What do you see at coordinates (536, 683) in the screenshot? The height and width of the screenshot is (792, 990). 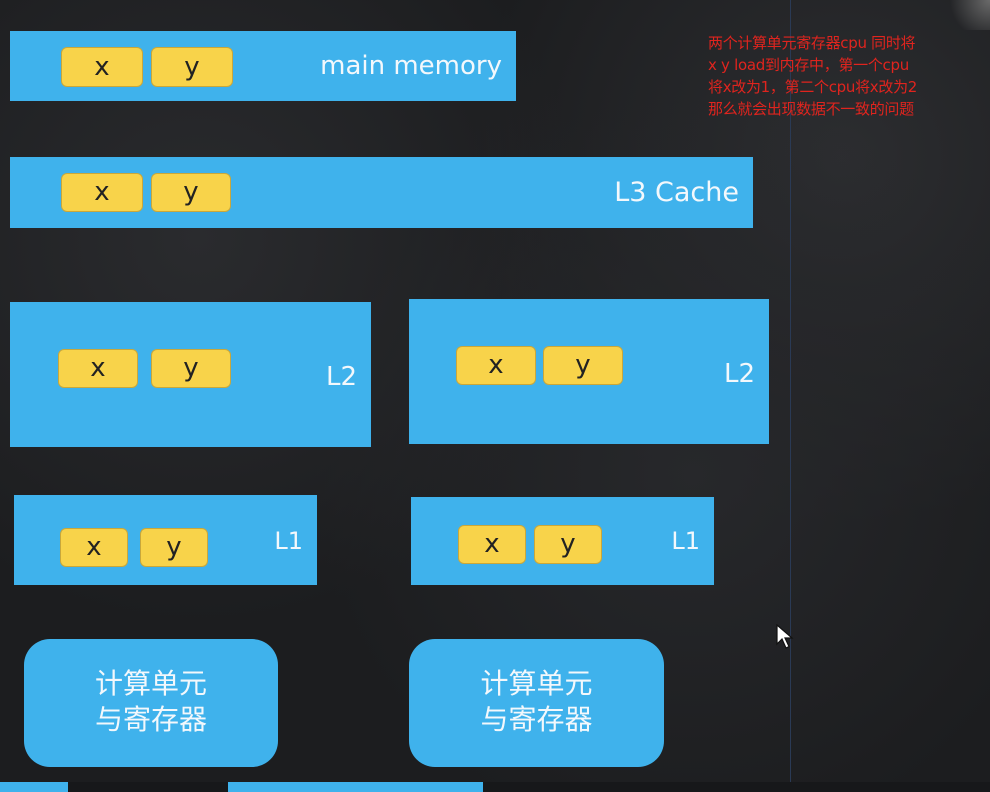 I see `compute-unit-right-line1: 计算单元` at bounding box center [536, 683].